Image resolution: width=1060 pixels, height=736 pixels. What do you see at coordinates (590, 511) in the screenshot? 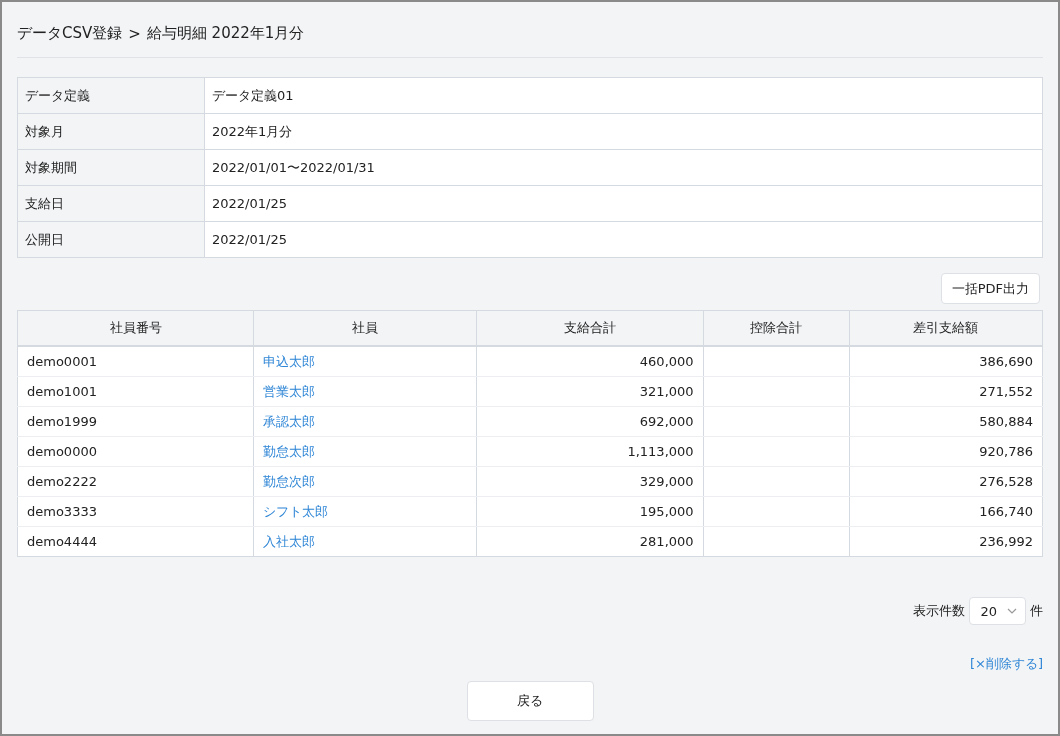
I see `table-cell: 195,000` at bounding box center [590, 511].